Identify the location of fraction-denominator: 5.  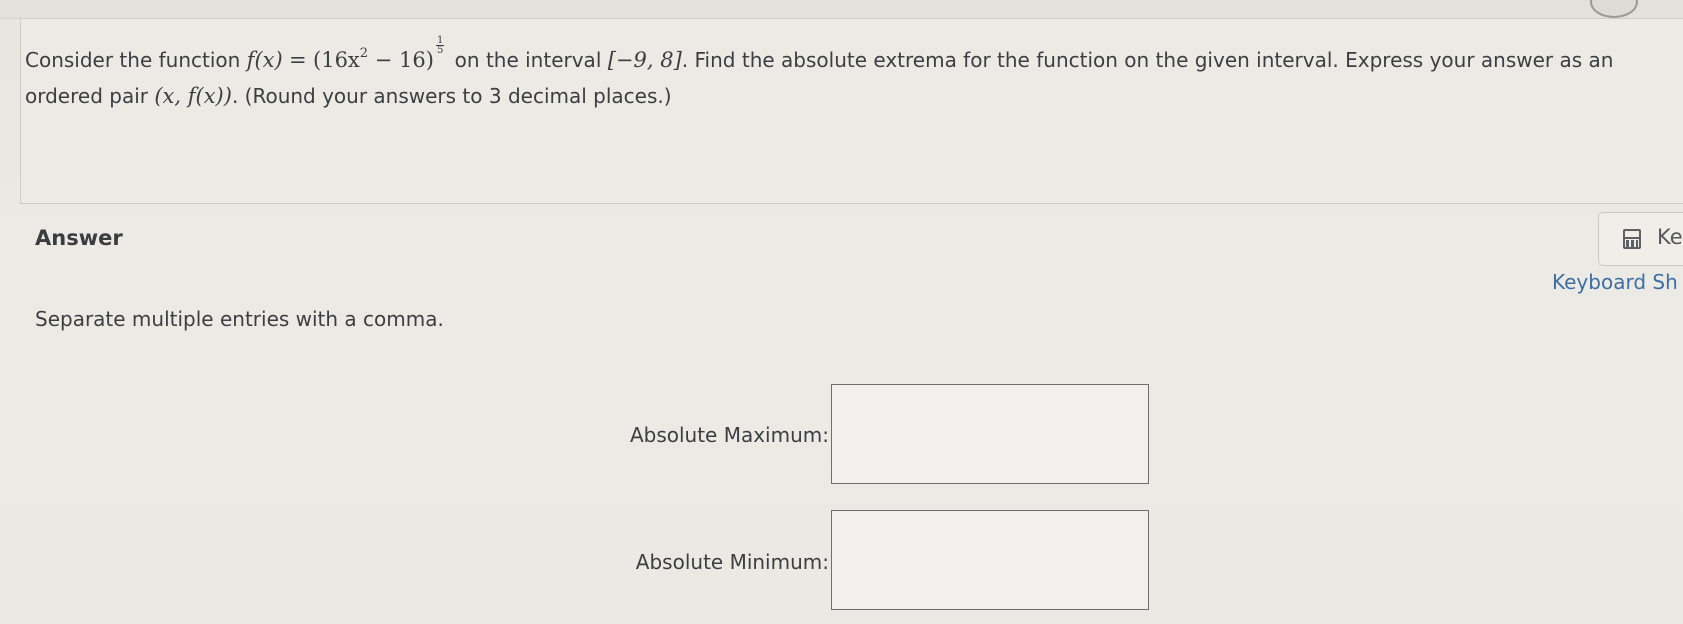
(440, 50).